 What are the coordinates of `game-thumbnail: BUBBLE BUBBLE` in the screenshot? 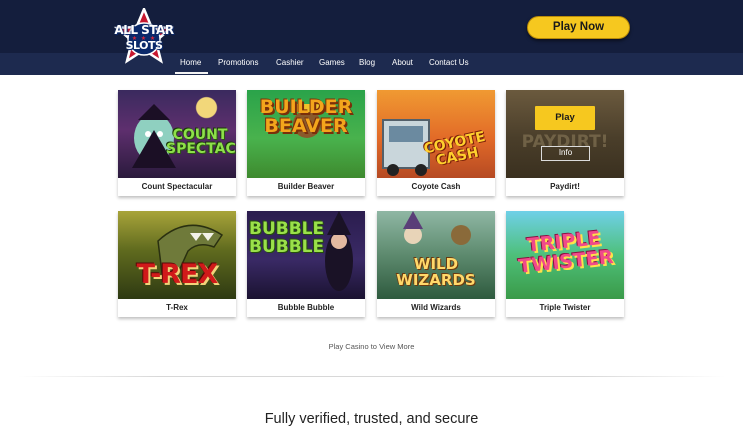 It's located at (306, 255).